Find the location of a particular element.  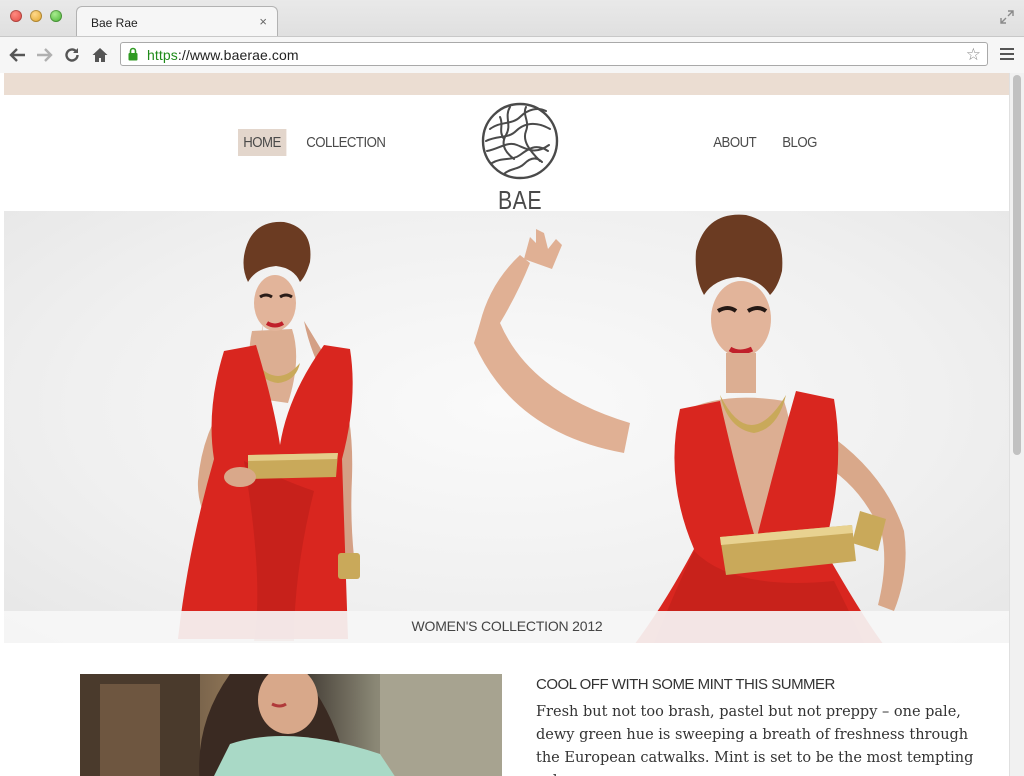

browser-toolbar: https://www.baerae.com ☆ is located at coordinates (512, 54).